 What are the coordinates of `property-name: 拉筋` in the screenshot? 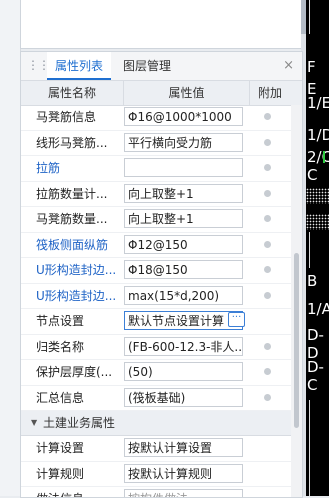 It's located at (48, 168).